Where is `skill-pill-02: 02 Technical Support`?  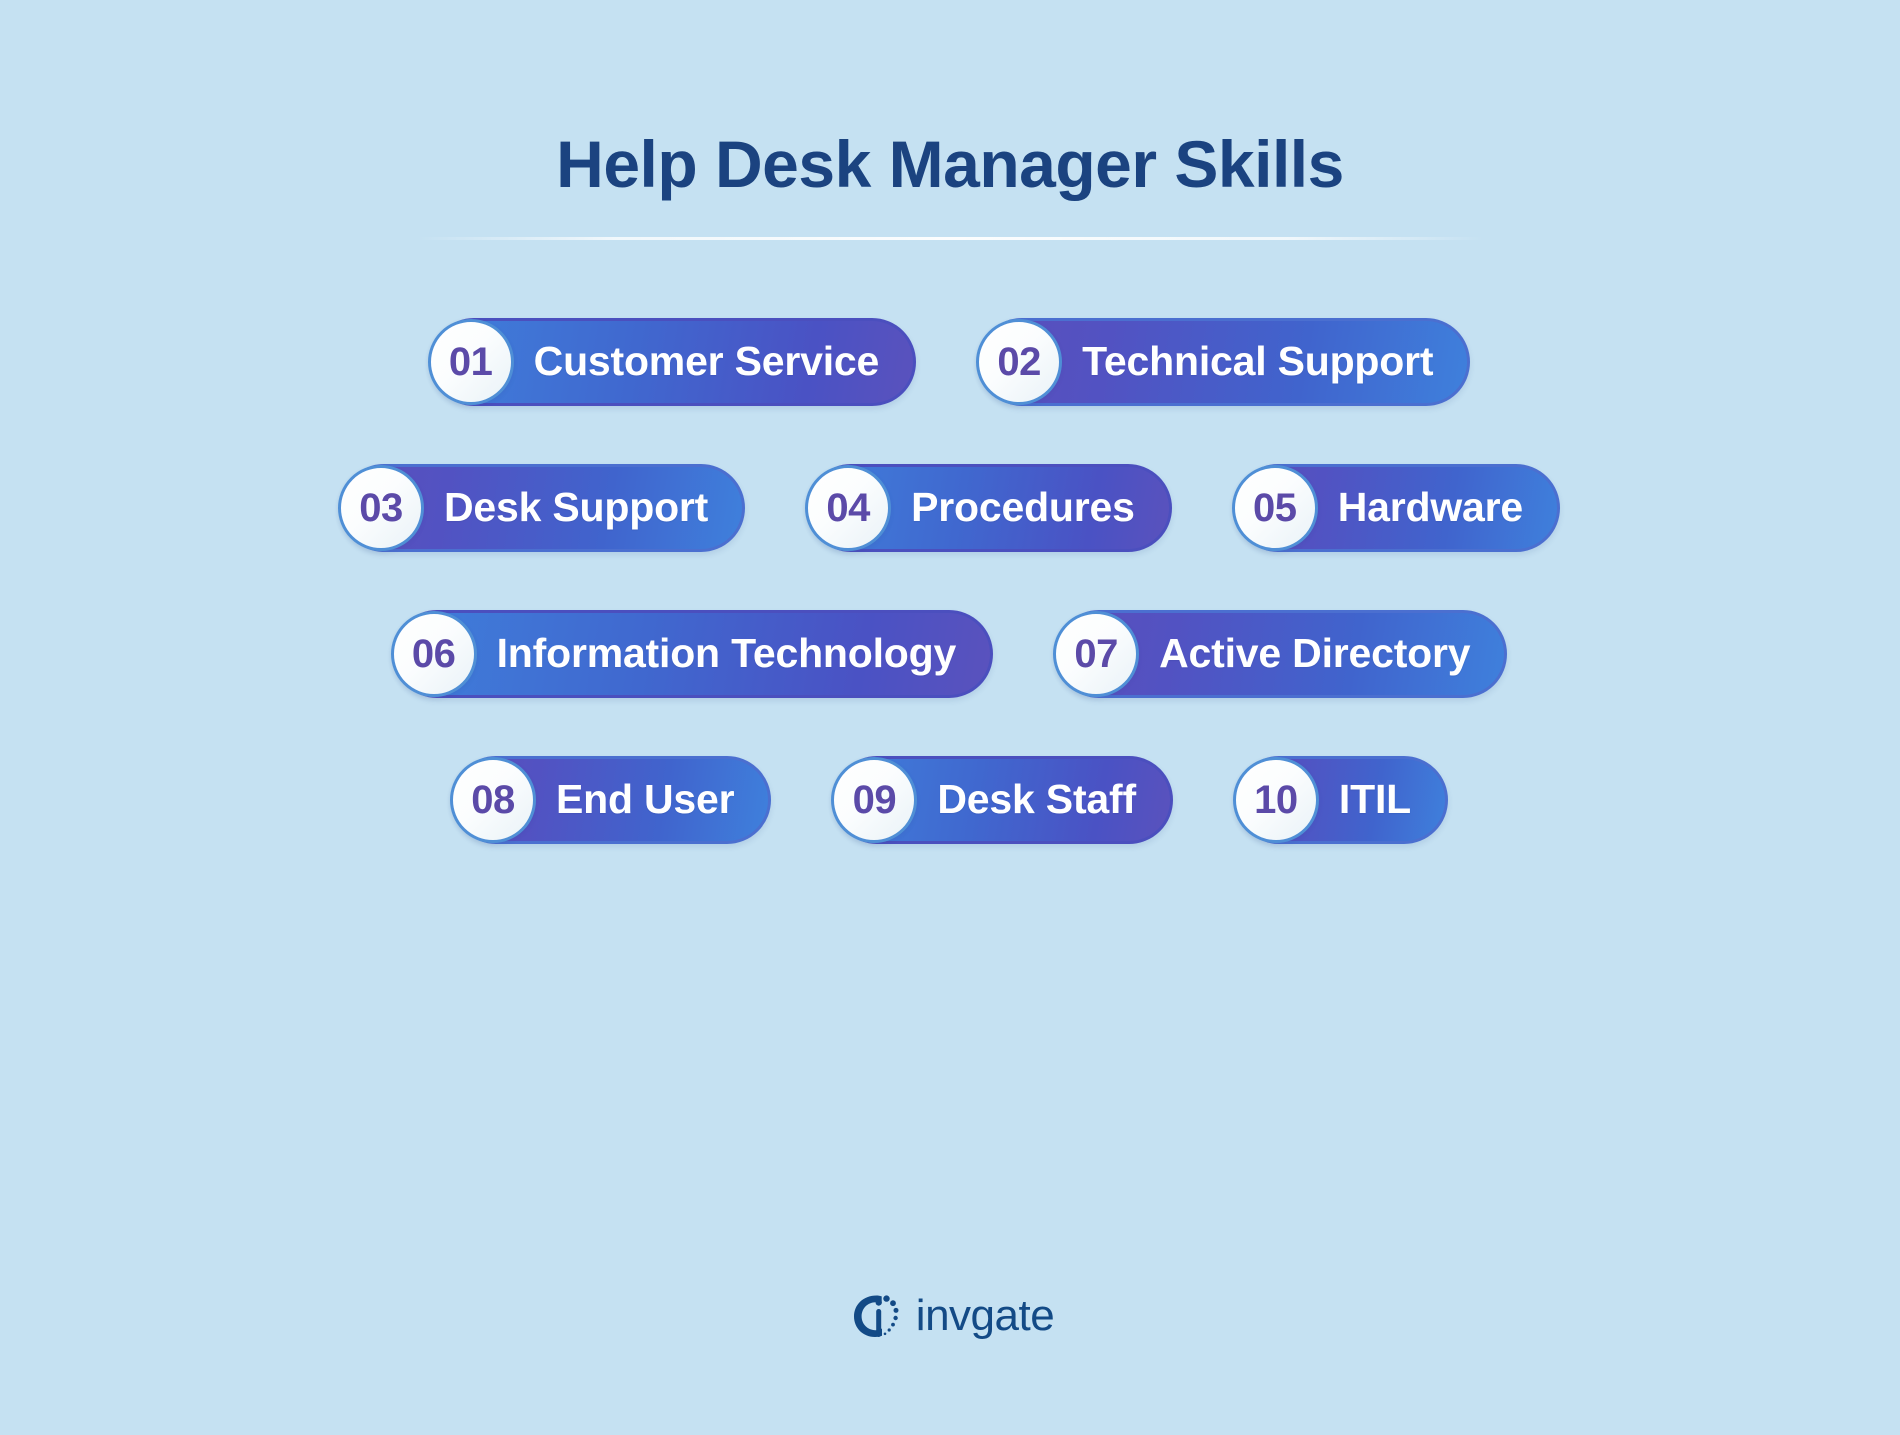 skill-pill-02: 02 Technical Support is located at coordinates (1223, 361).